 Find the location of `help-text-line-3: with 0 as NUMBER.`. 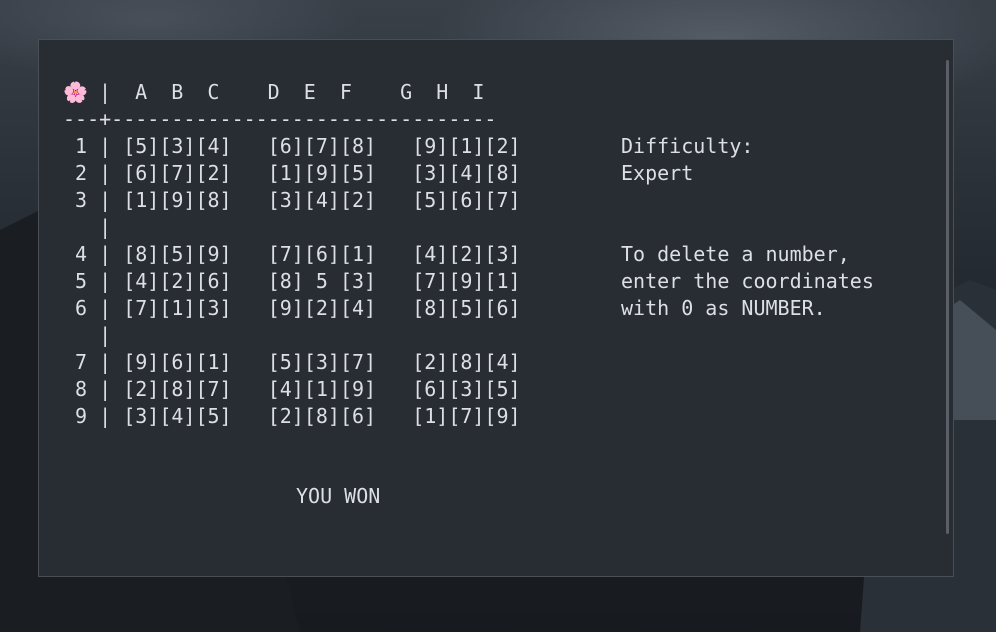

help-text-line-3: with 0 as NUMBER. is located at coordinates (723, 308).